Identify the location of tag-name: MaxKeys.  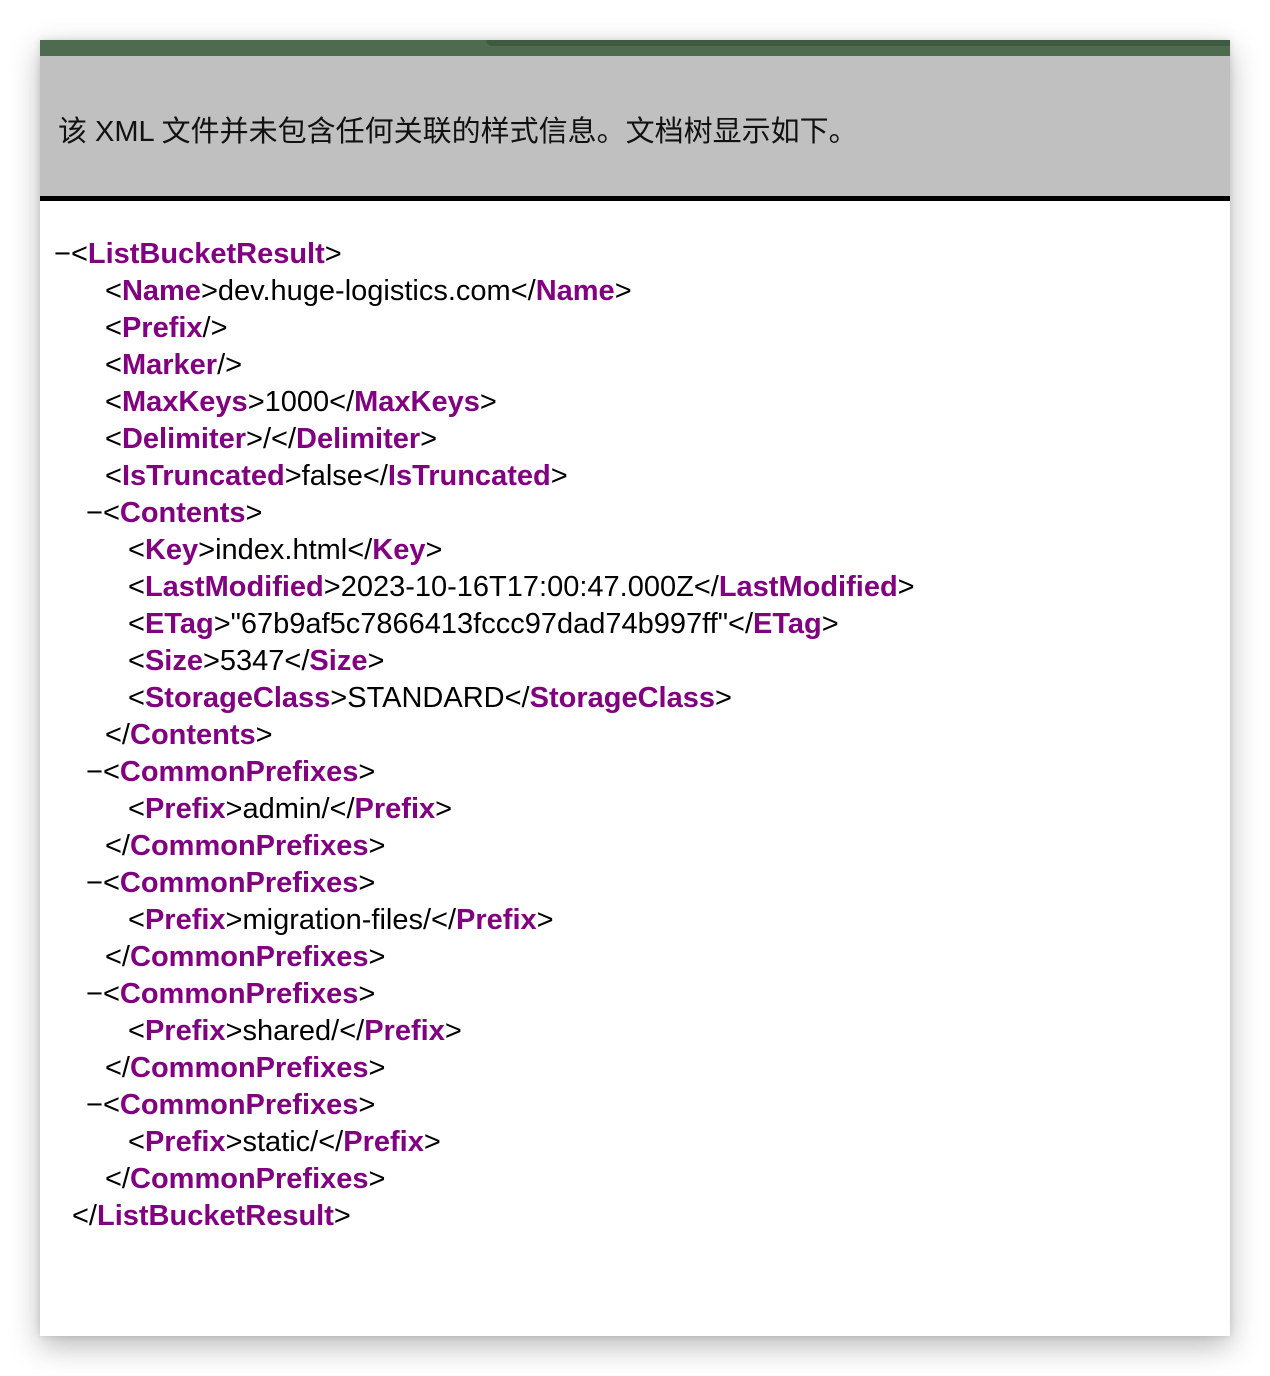
(417, 402).